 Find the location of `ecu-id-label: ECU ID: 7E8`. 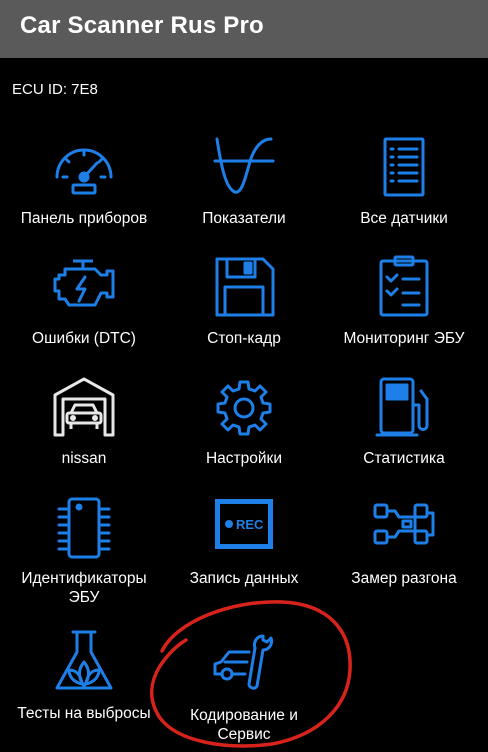

ecu-id-label: ECU ID: 7E8 is located at coordinates (55, 89).